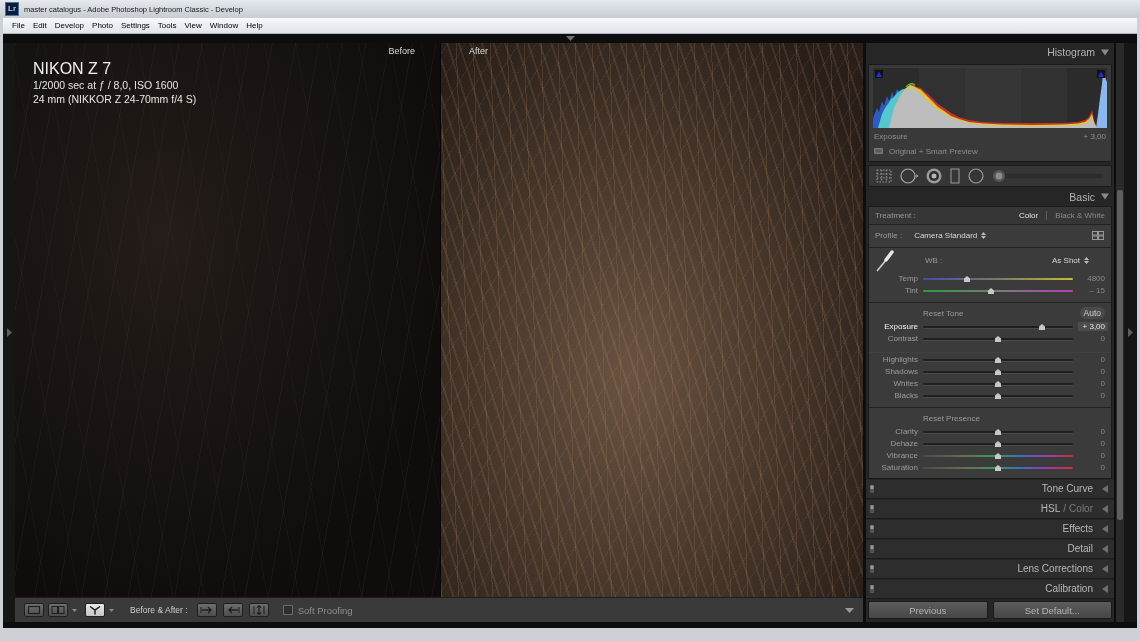 This screenshot has height=641, width=1140. What do you see at coordinates (905, 384) in the screenshot?
I see `slider-label: Whites` at bounding box center [905, 384].